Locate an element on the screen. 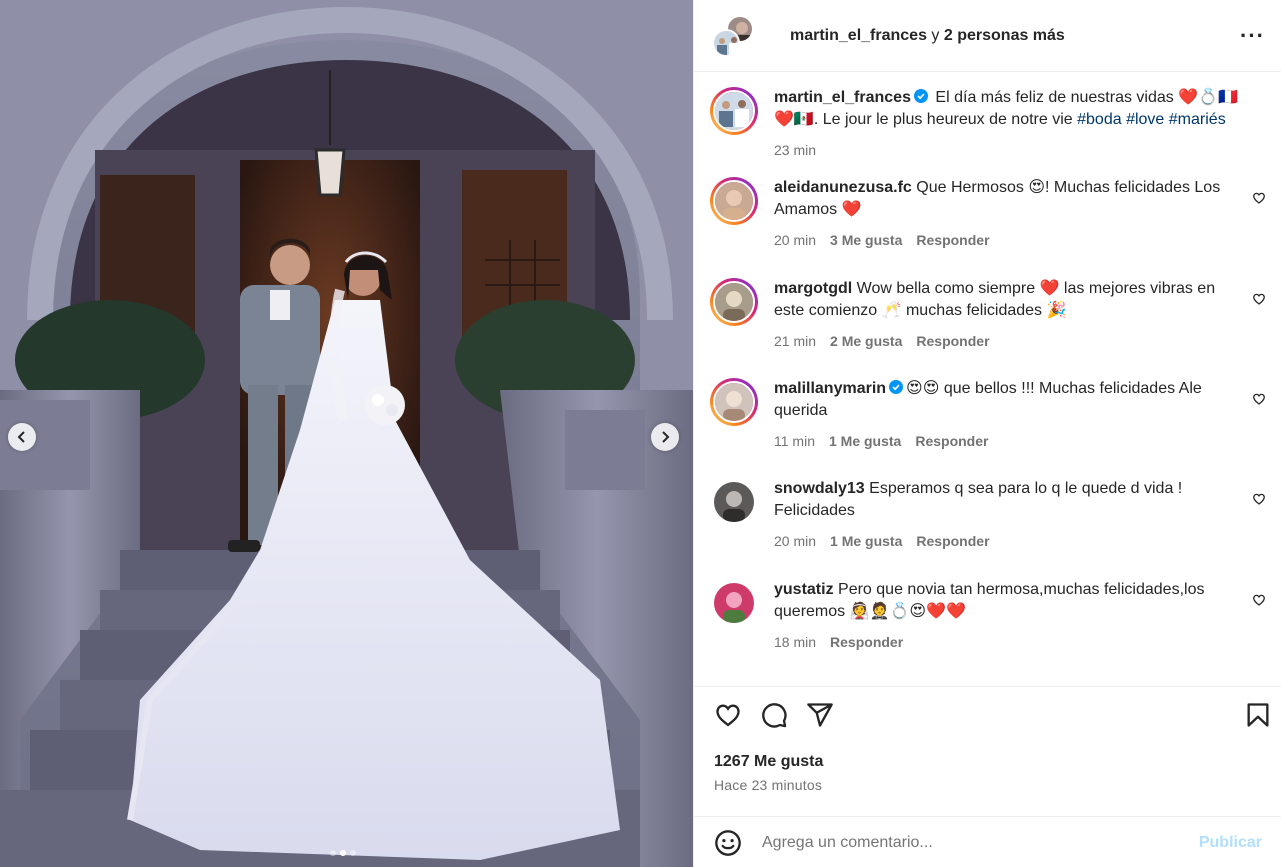 This screenshot has width=1281, height=867. post-header: martin_el_frances y 2 personas más ··· is located at coordinates (987, 36).